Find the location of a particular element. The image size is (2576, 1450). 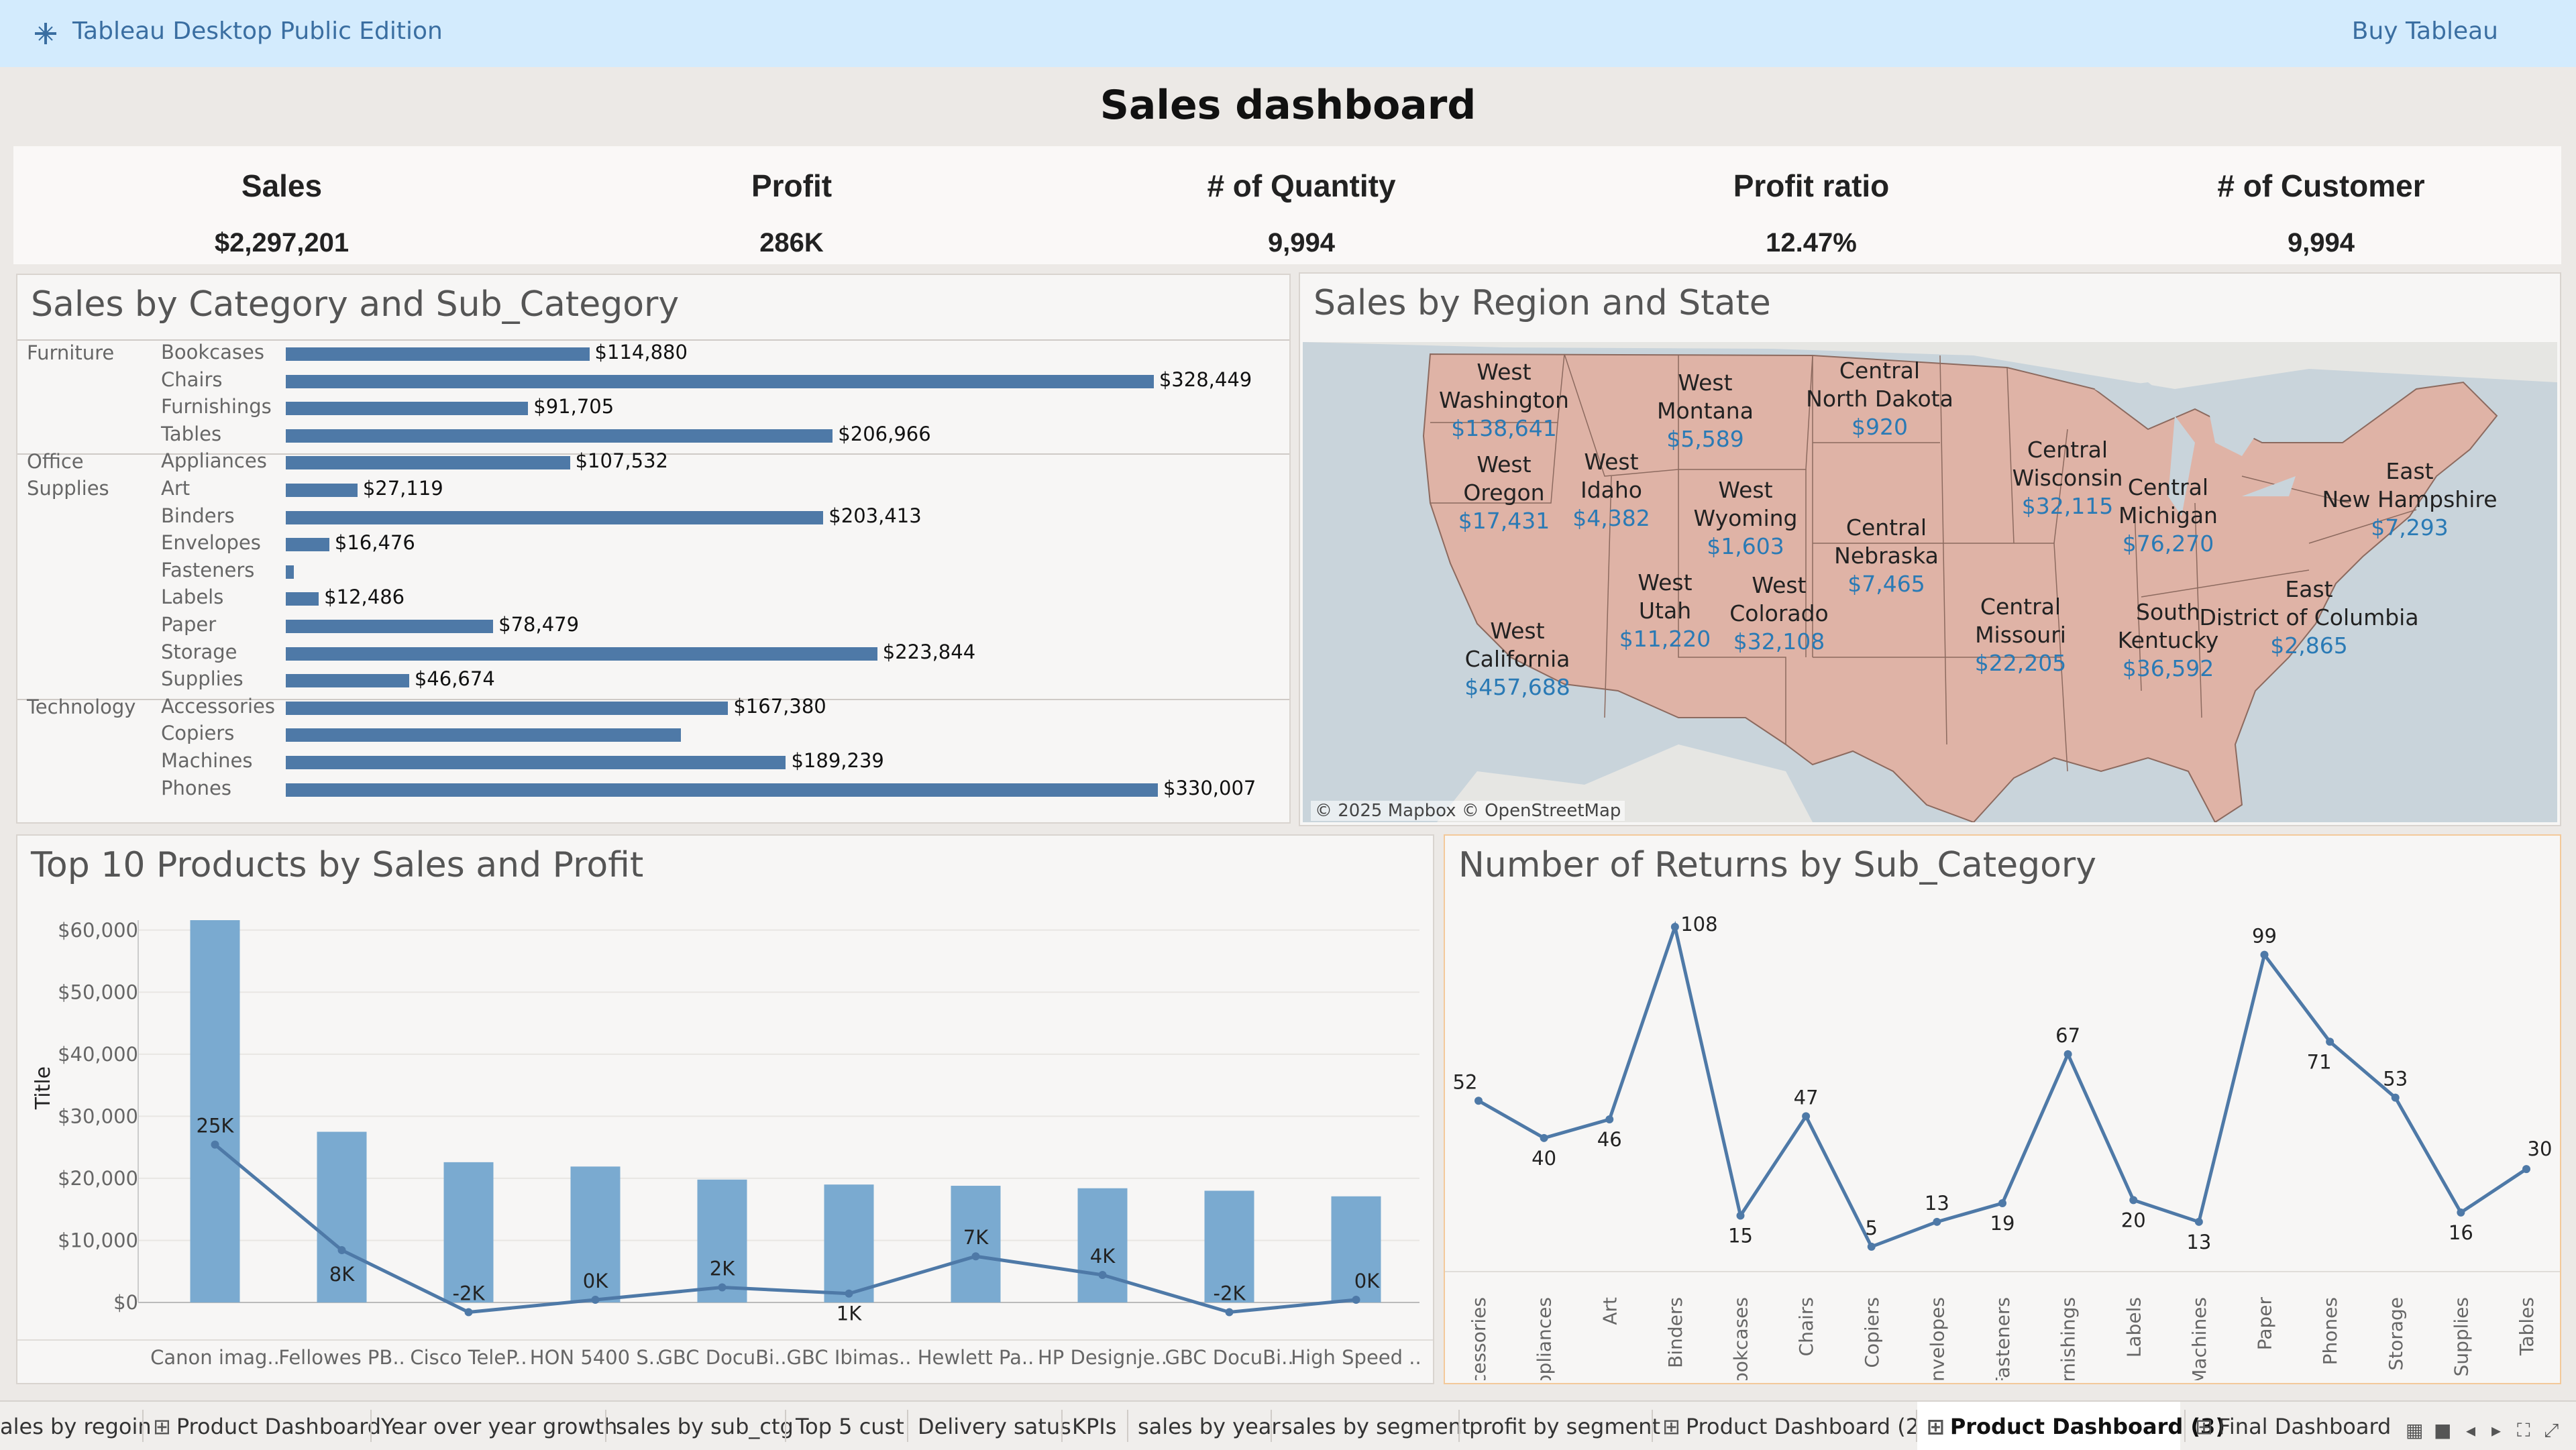

sheet-tab: ⊞ Product Dashboard (3) is located at coordinates (2076, 1426).